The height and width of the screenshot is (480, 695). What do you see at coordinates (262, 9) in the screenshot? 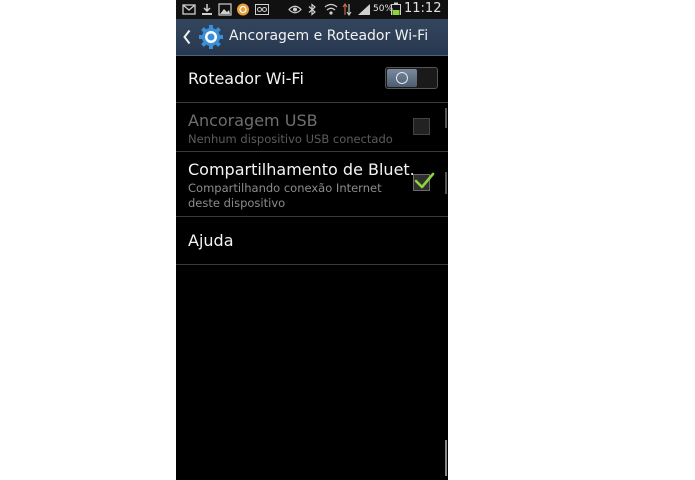
I see `voicemail-icon` at bounding box center [262, 9].